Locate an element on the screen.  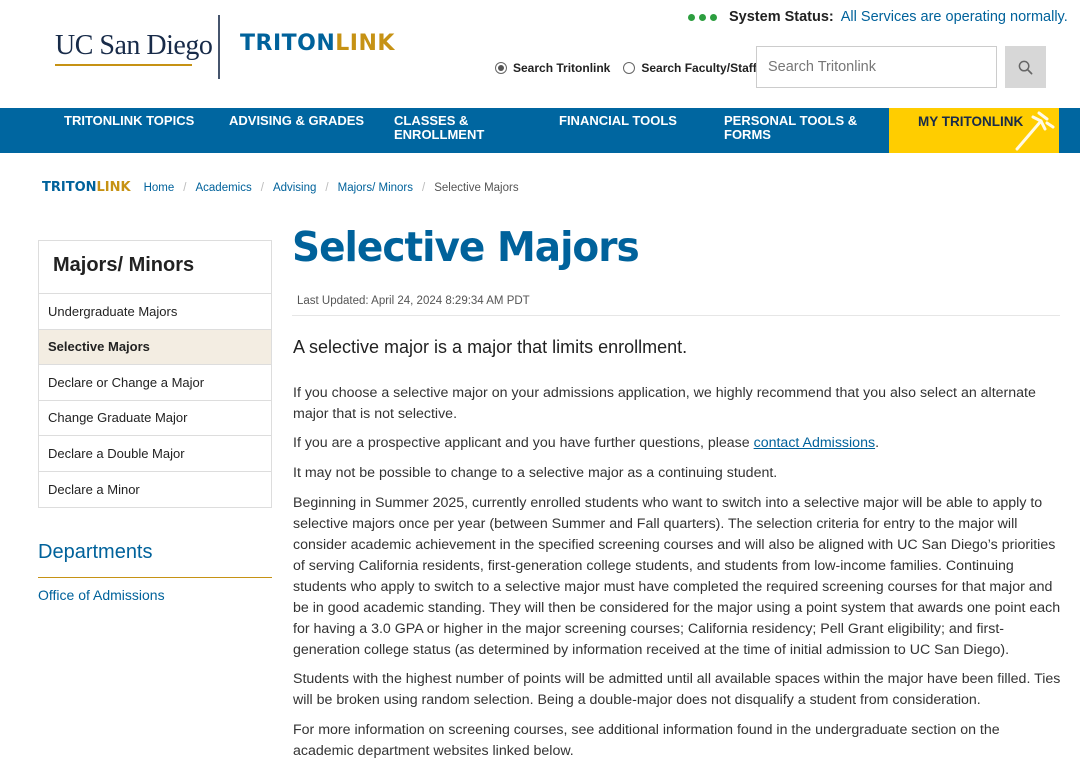
sidebar-item-change-graduate-major: Change Graduate Major is located at coordinates (155, 418).